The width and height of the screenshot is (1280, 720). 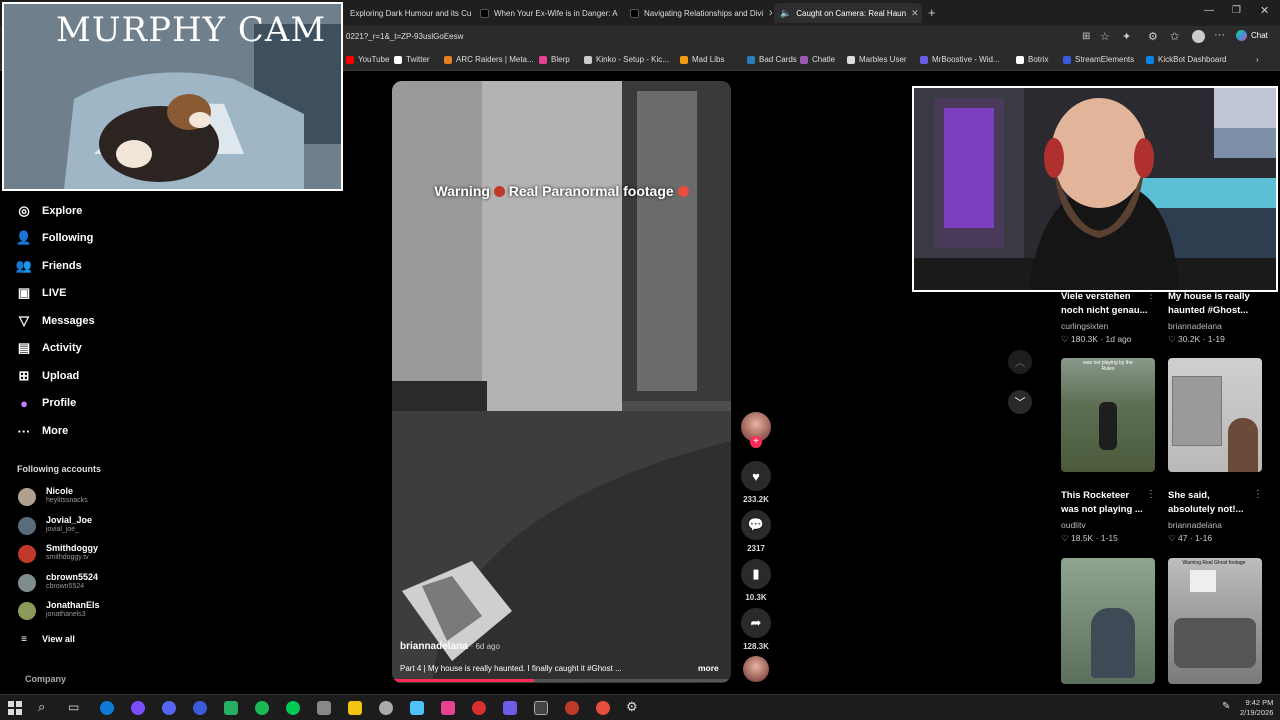 I want to click on close-window-icon: ✕, so click(x=1264, y=10).